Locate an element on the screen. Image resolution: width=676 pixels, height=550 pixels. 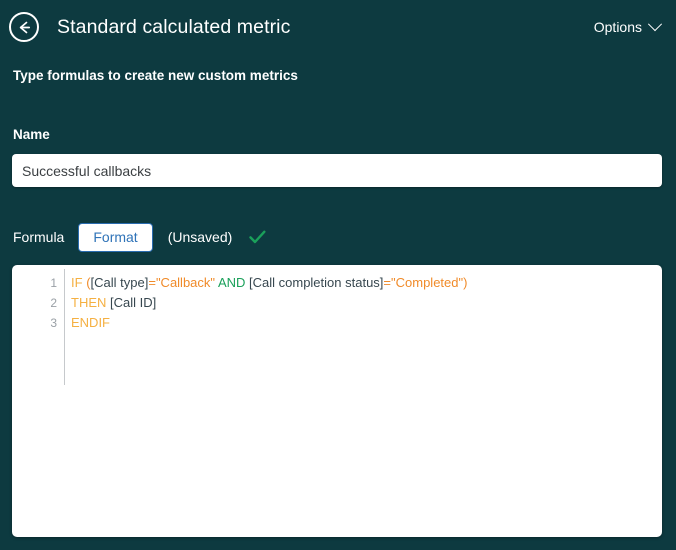
code-token-str: "Completed" is located at coordinates (427, 282).